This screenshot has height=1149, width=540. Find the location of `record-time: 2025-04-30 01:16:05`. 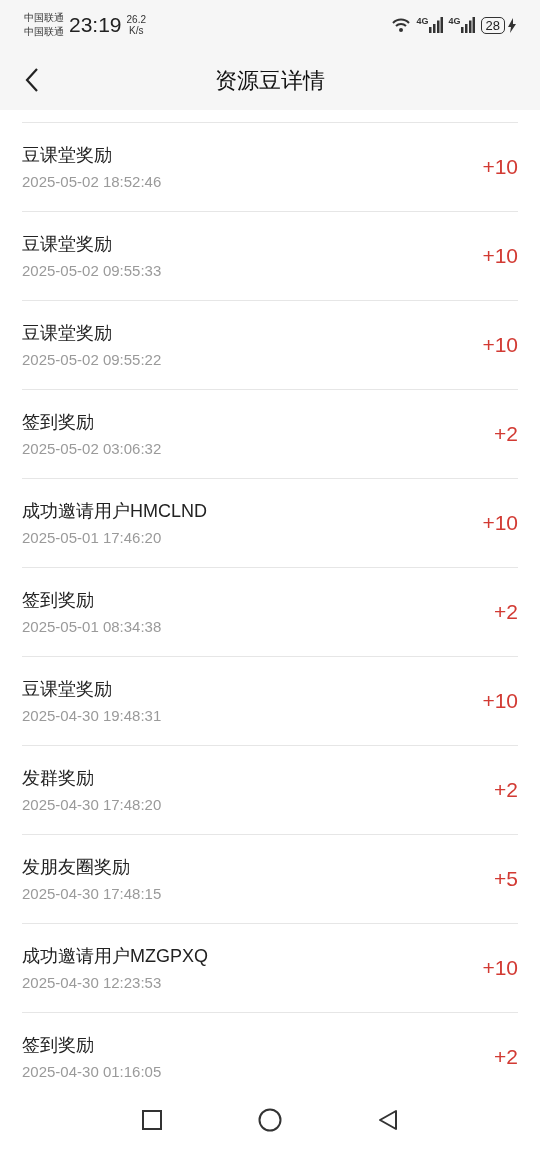

record-time: 2025-04-30 01:16:05 is located at coordinates (92, 1072).